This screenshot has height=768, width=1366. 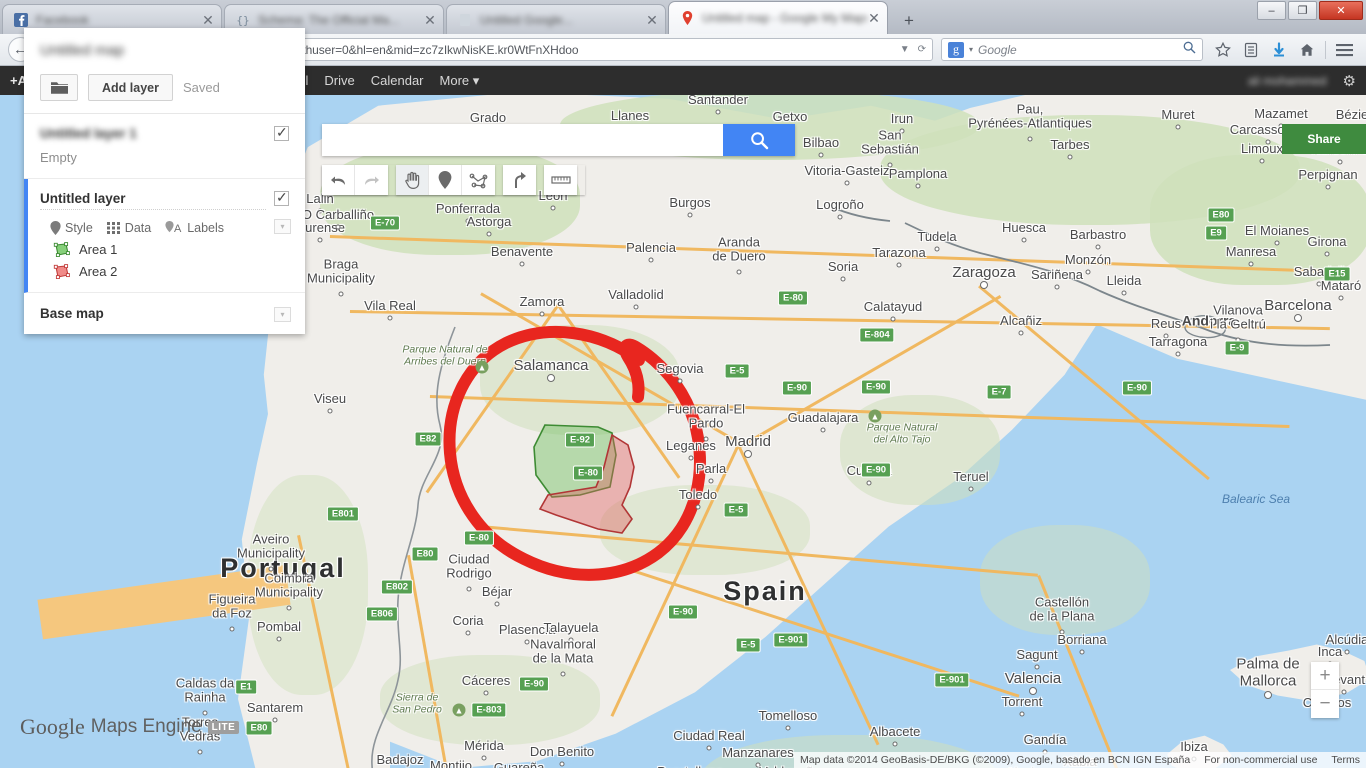 I want to click on base-map-caret: ▾, so click(x=282, y=314).